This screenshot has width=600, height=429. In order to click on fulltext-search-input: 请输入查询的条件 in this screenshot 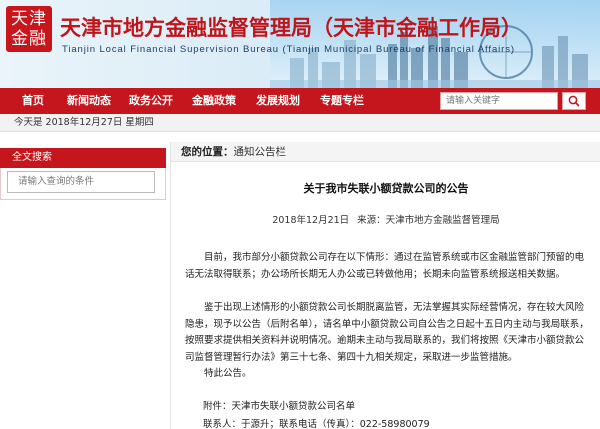, I will do `click(81, 182)`.